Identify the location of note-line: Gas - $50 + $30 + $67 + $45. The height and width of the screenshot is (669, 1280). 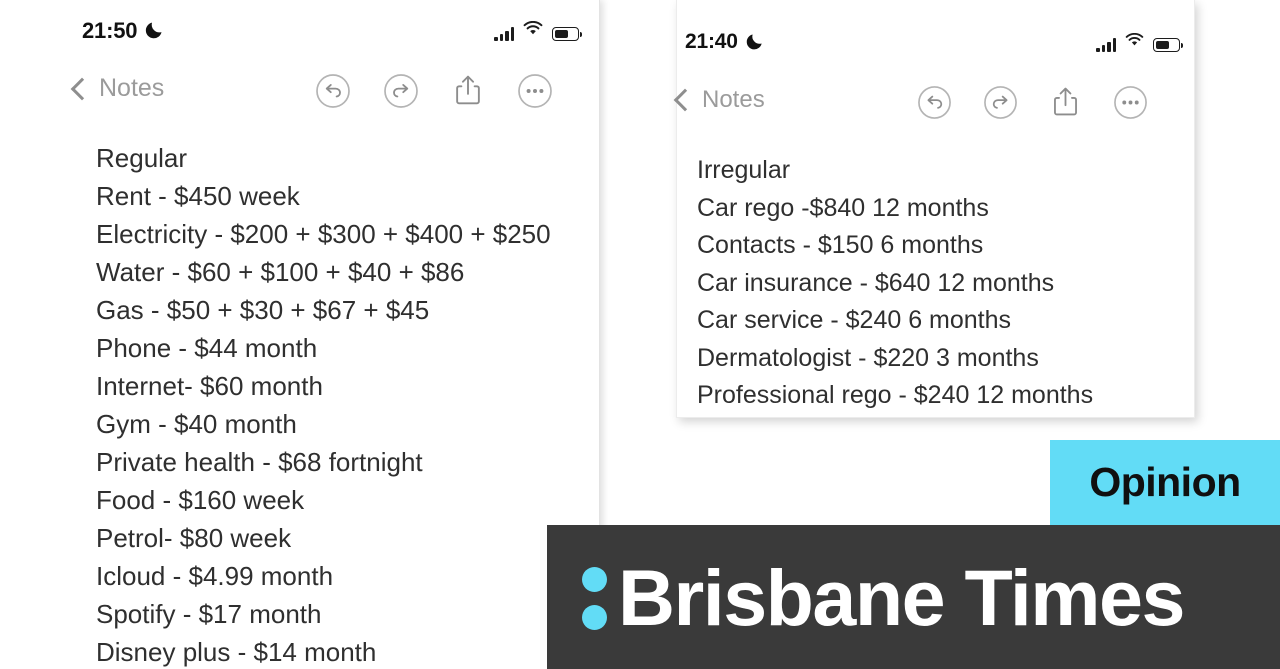
(263, 310).